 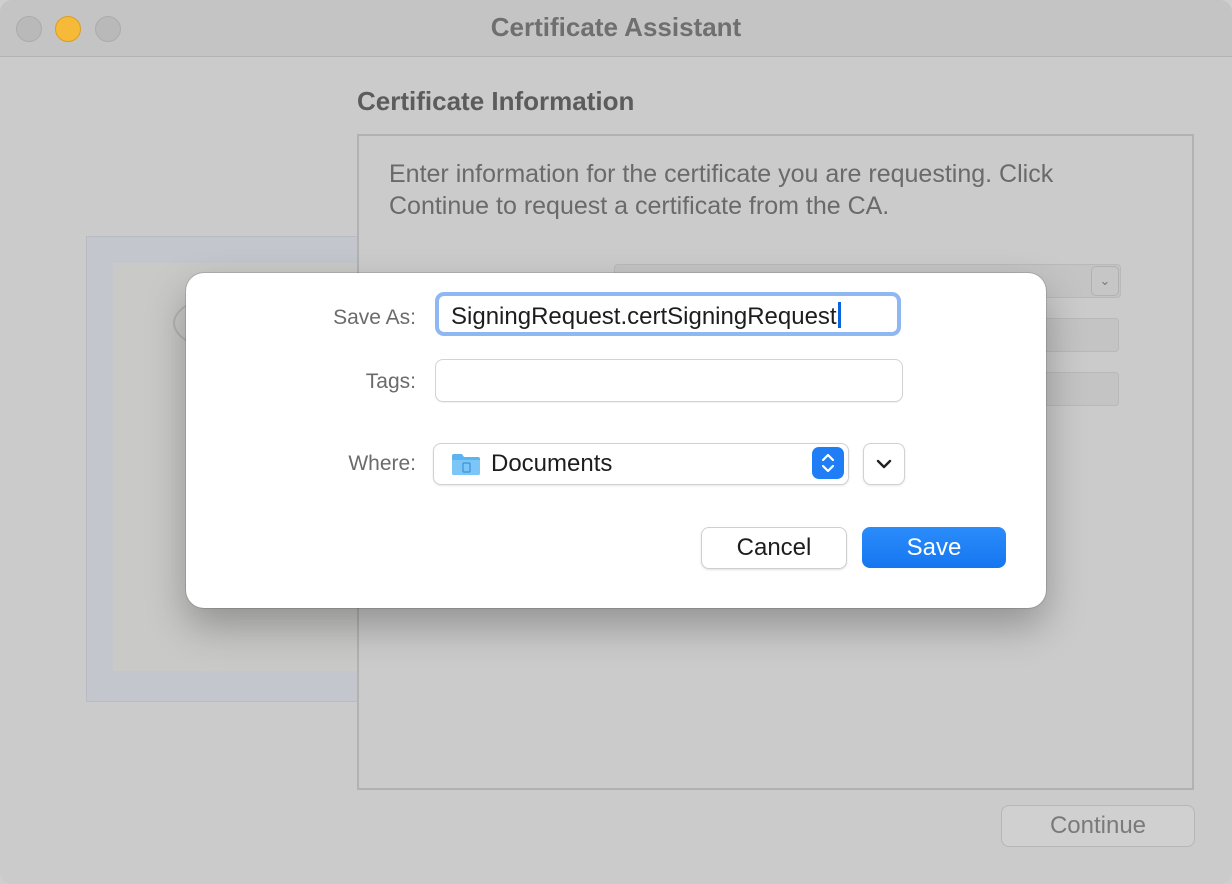 What do you see at coordinates (1079, 335) in the screenshot?
I see `common-name-field` at bounding box center [1079, 335].